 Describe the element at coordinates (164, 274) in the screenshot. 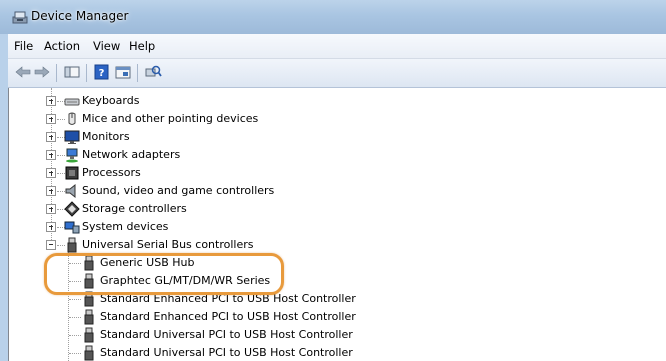

I see `highlight-annotation` at that location.